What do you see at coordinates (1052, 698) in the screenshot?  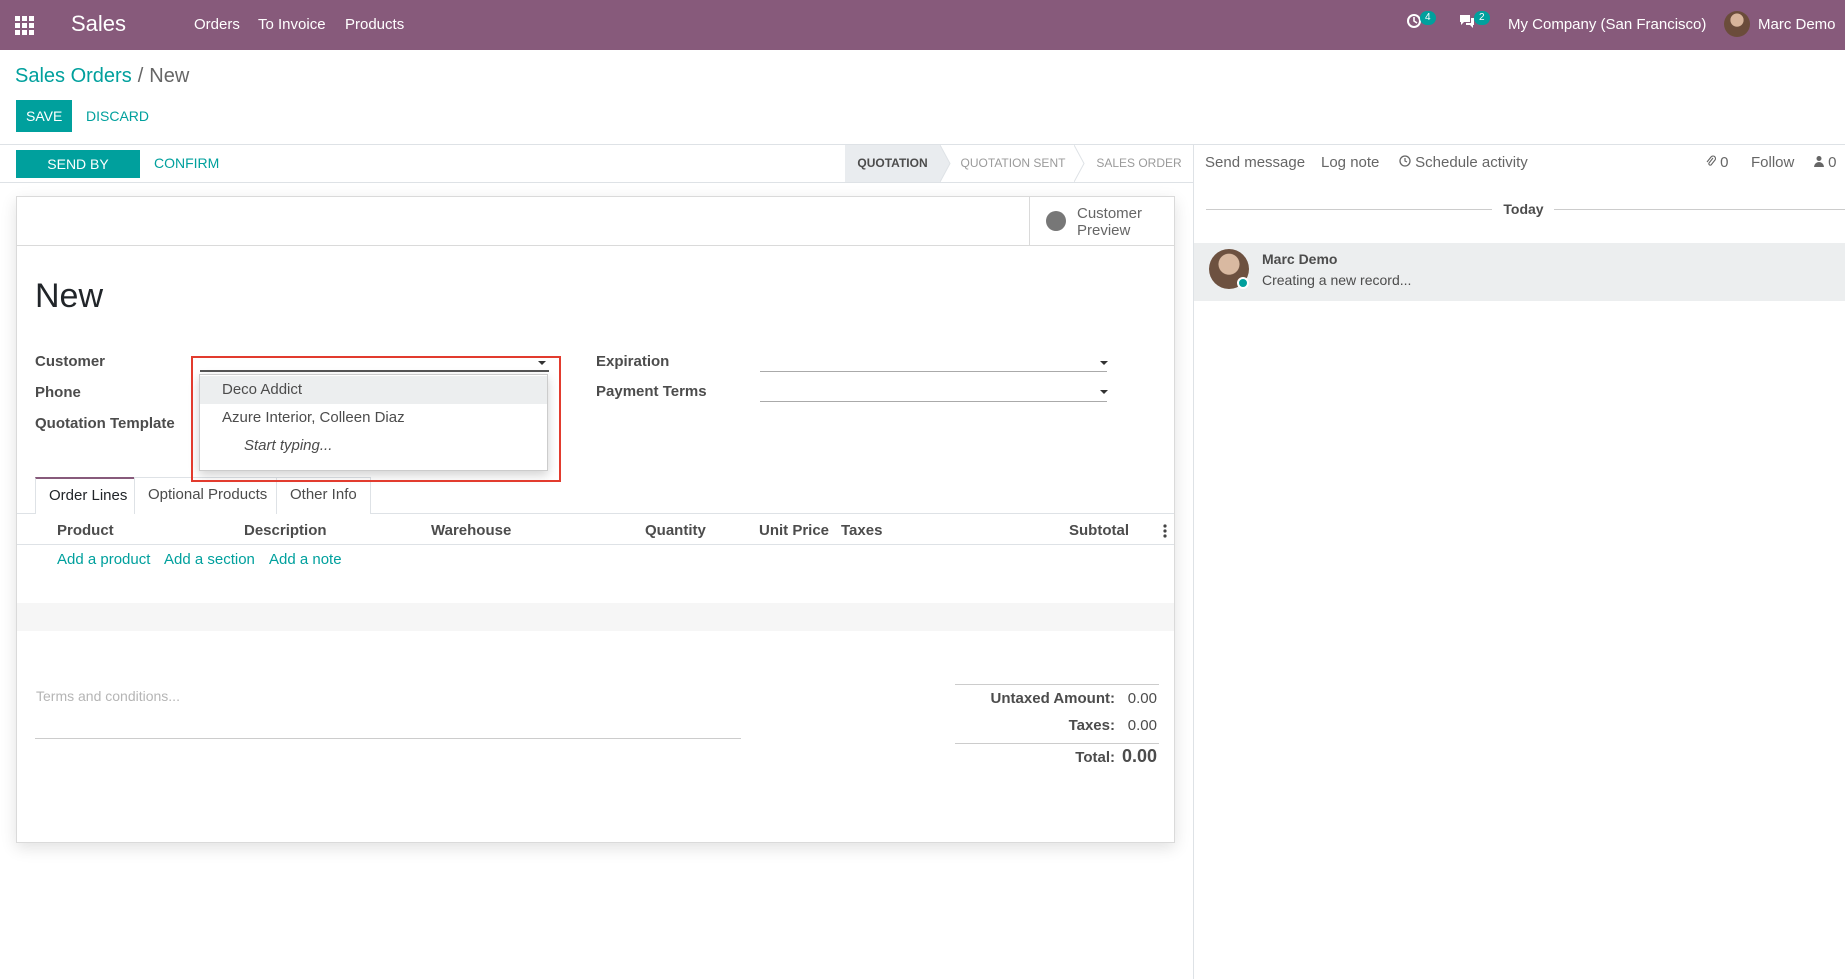 I see `untaxed-amount-label: Untaxed Amount:` at bounding box center [1052, 698].